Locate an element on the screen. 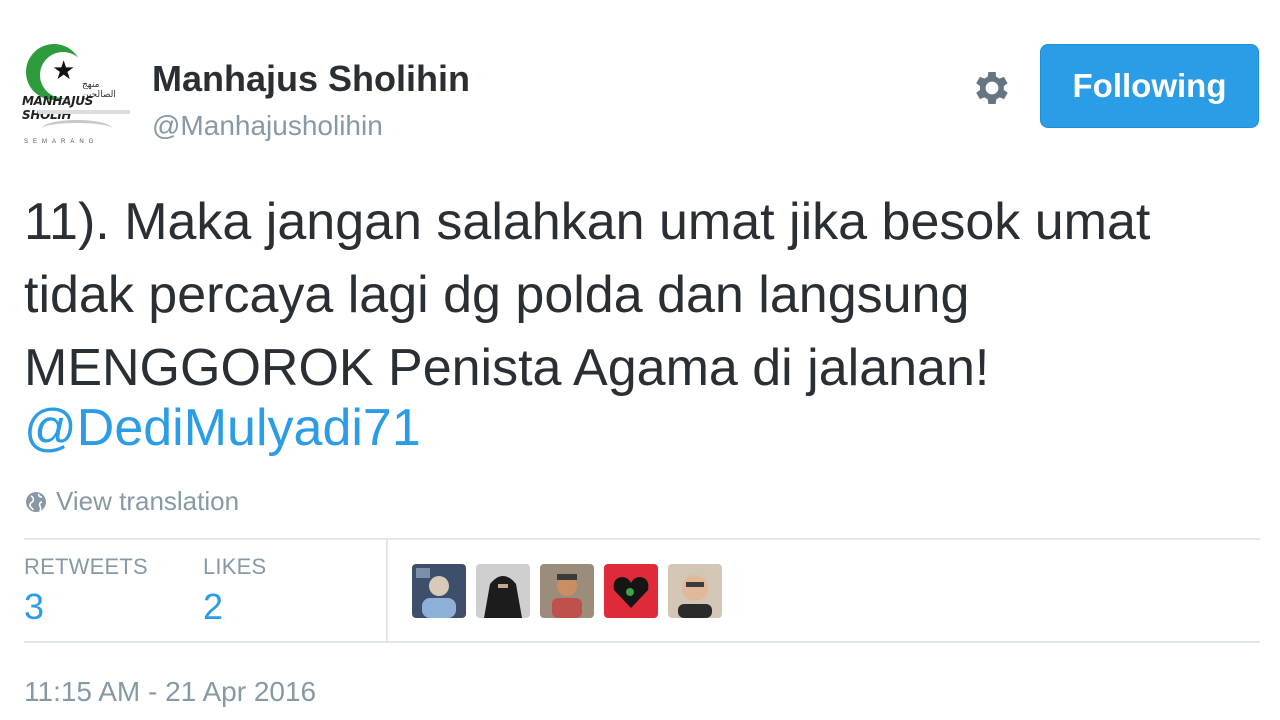 The image size is (1280, 720). following-button: Following is located at coordinates (1149, 86).